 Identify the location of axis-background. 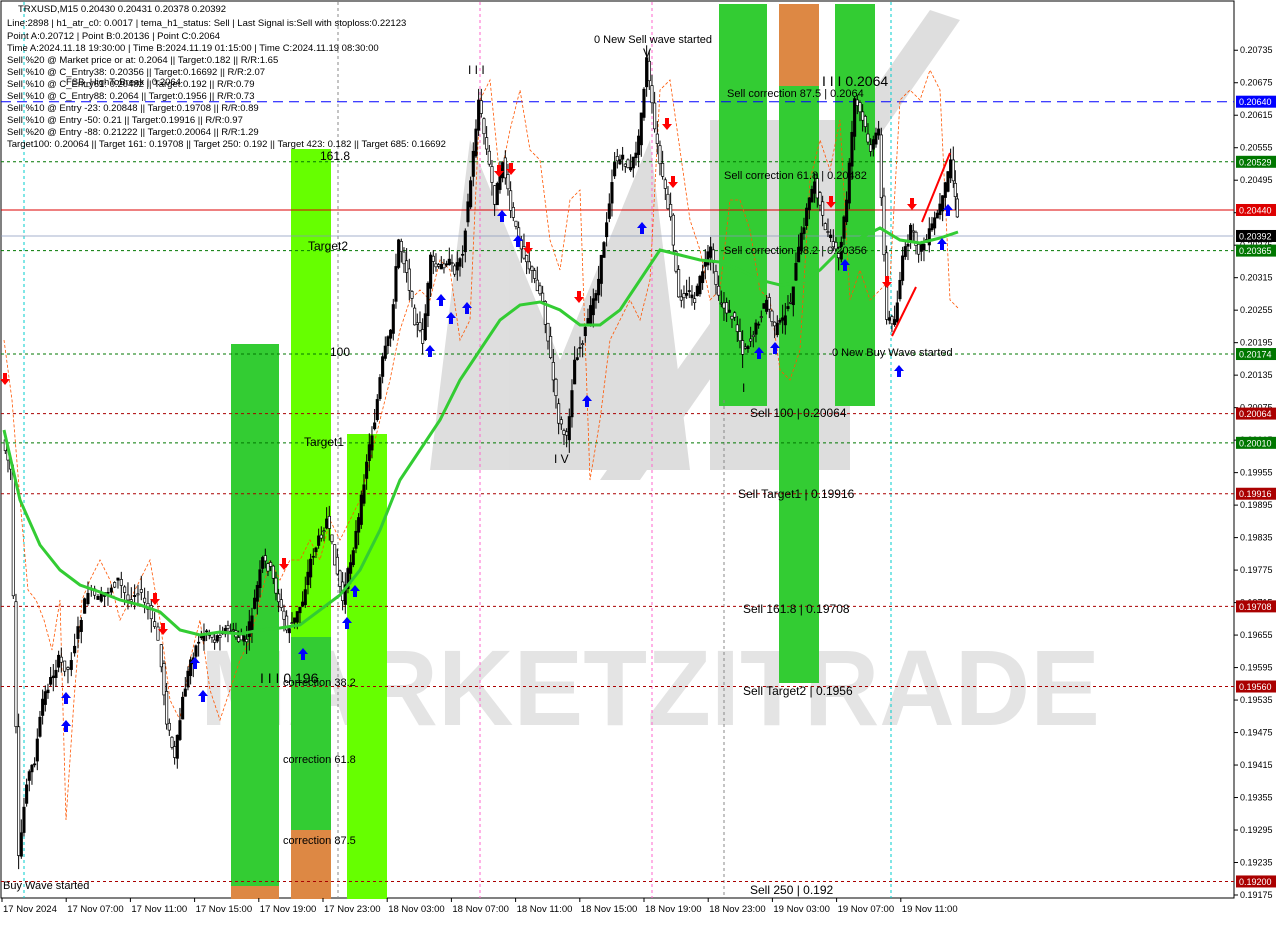
(1257, 460).